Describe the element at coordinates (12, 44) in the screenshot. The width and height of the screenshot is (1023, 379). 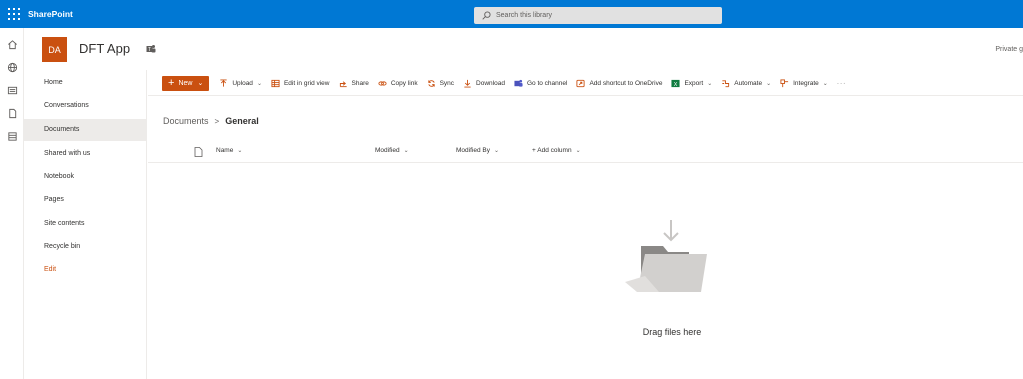
I see `home-icon` at that location.